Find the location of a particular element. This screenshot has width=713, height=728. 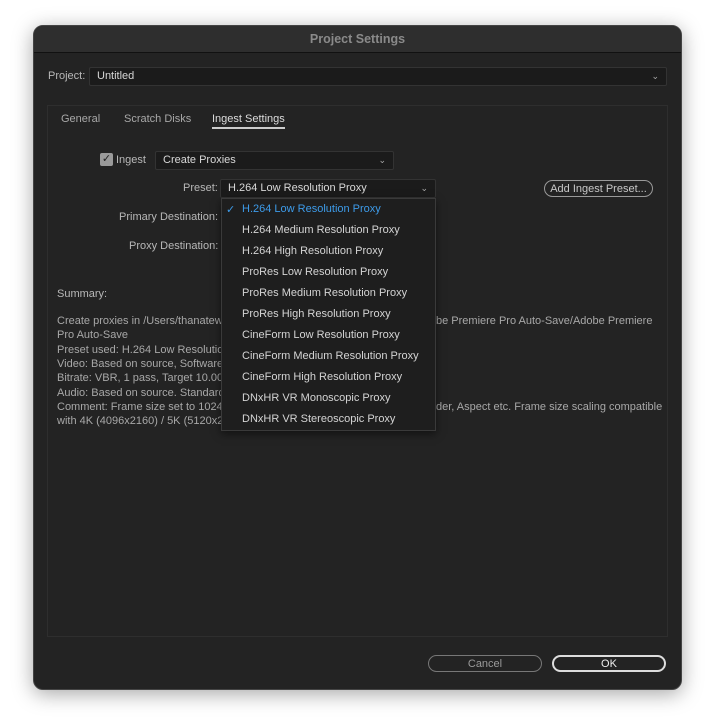

tab-scratch-disks: Scratch Disks is located at coordinates (157, 119).